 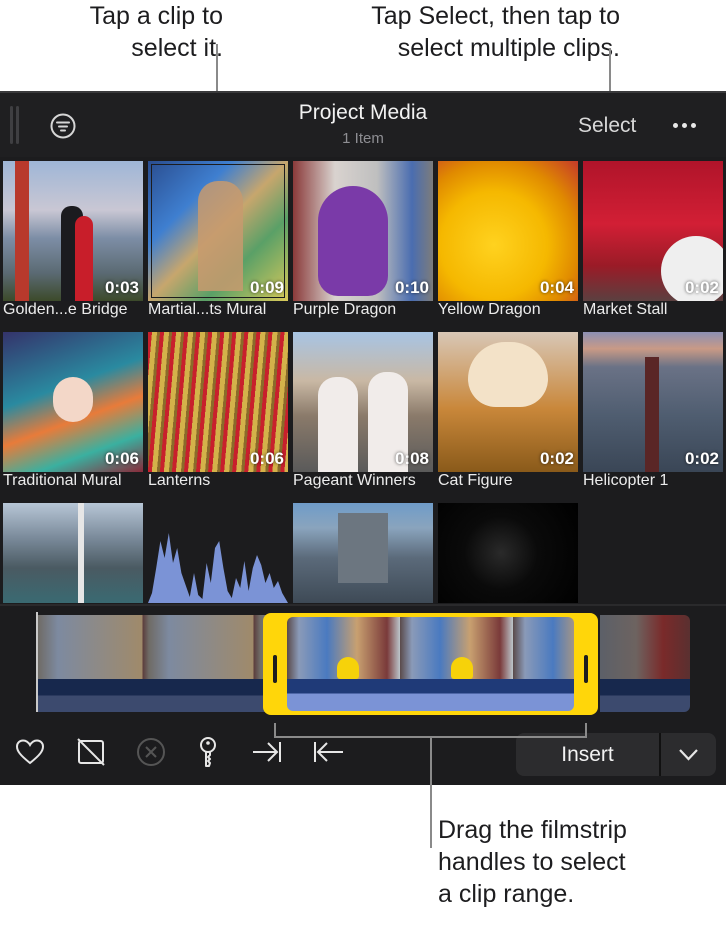 I want to click on clip-thumbnail-selected: 0:09, so click(x=218, y=231).